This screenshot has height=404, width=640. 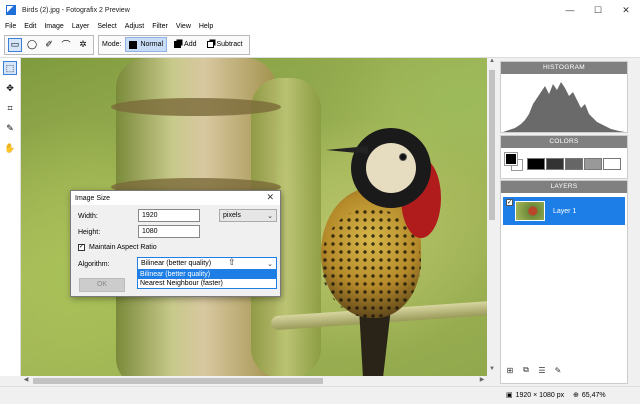 I want to click on scroll-left-icon: ◀, so click(x=26, y=381).